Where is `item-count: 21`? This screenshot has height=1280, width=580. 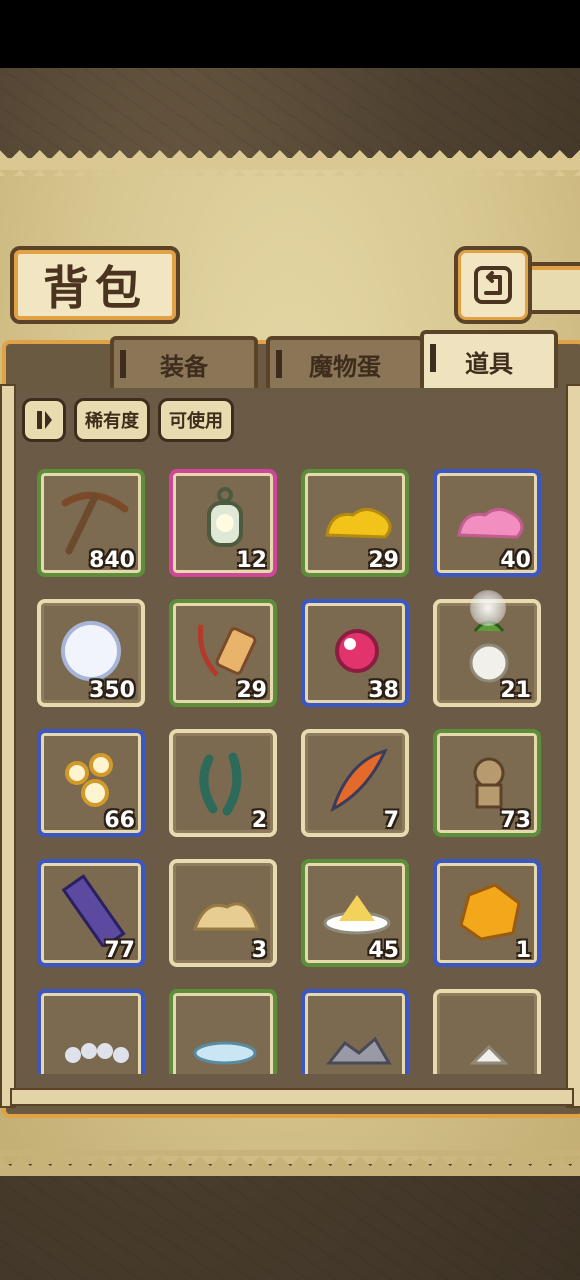
item-count: 21 is located at coordinates (515, 690).